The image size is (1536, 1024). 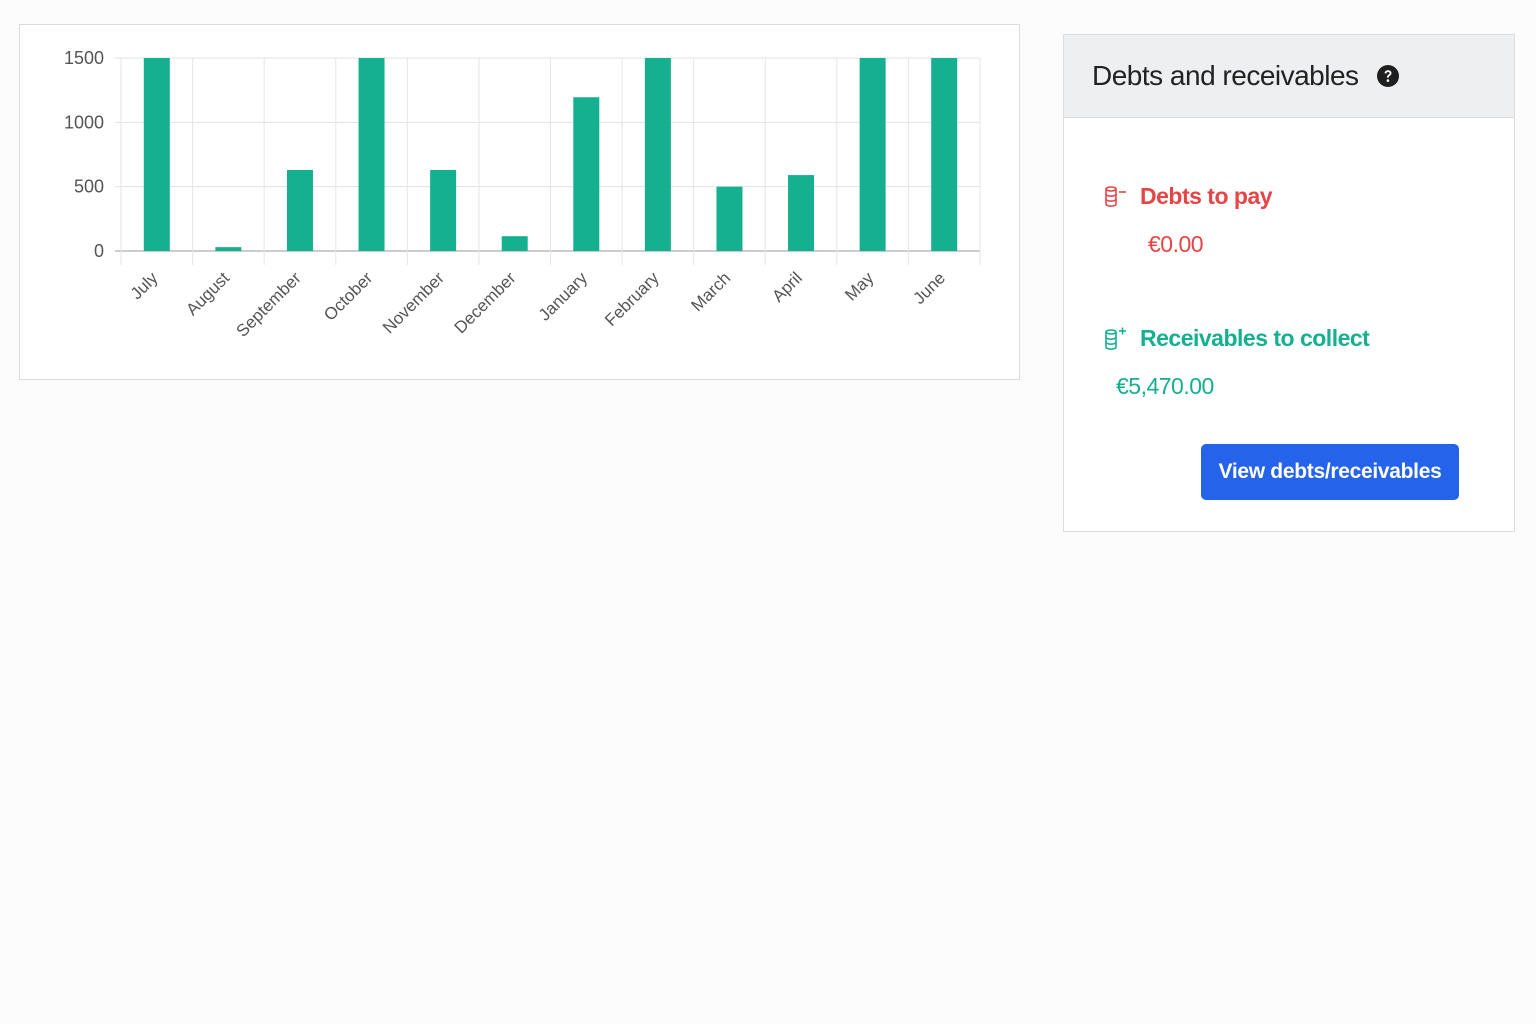 I want to click on bar-march, so click(x=729, y=218).